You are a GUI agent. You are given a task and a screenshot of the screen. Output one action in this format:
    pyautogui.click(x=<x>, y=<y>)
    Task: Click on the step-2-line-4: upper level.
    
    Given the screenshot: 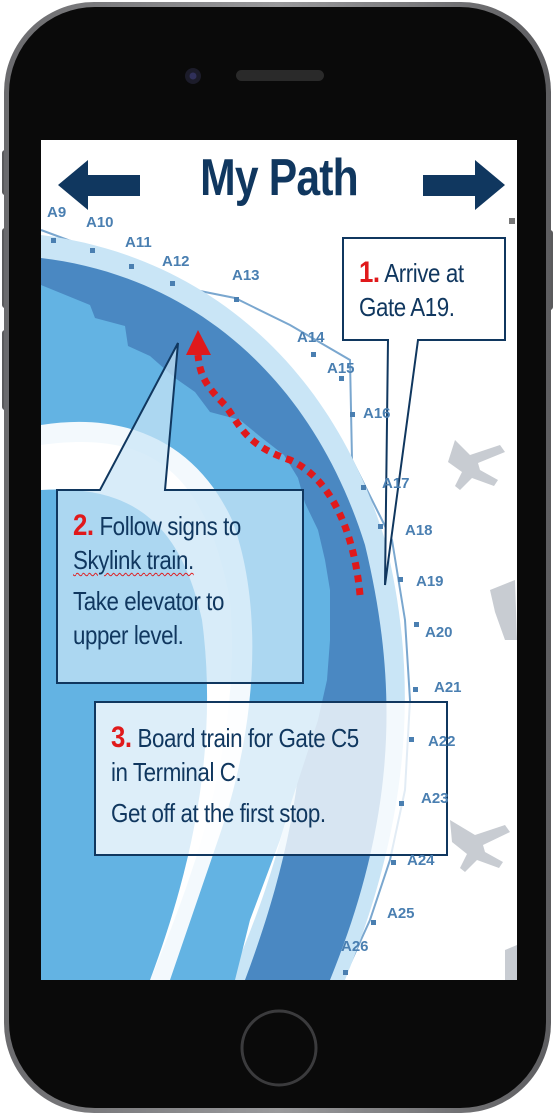 What is the action you would take?
    pyautogui.click(x=128, y=635)
    